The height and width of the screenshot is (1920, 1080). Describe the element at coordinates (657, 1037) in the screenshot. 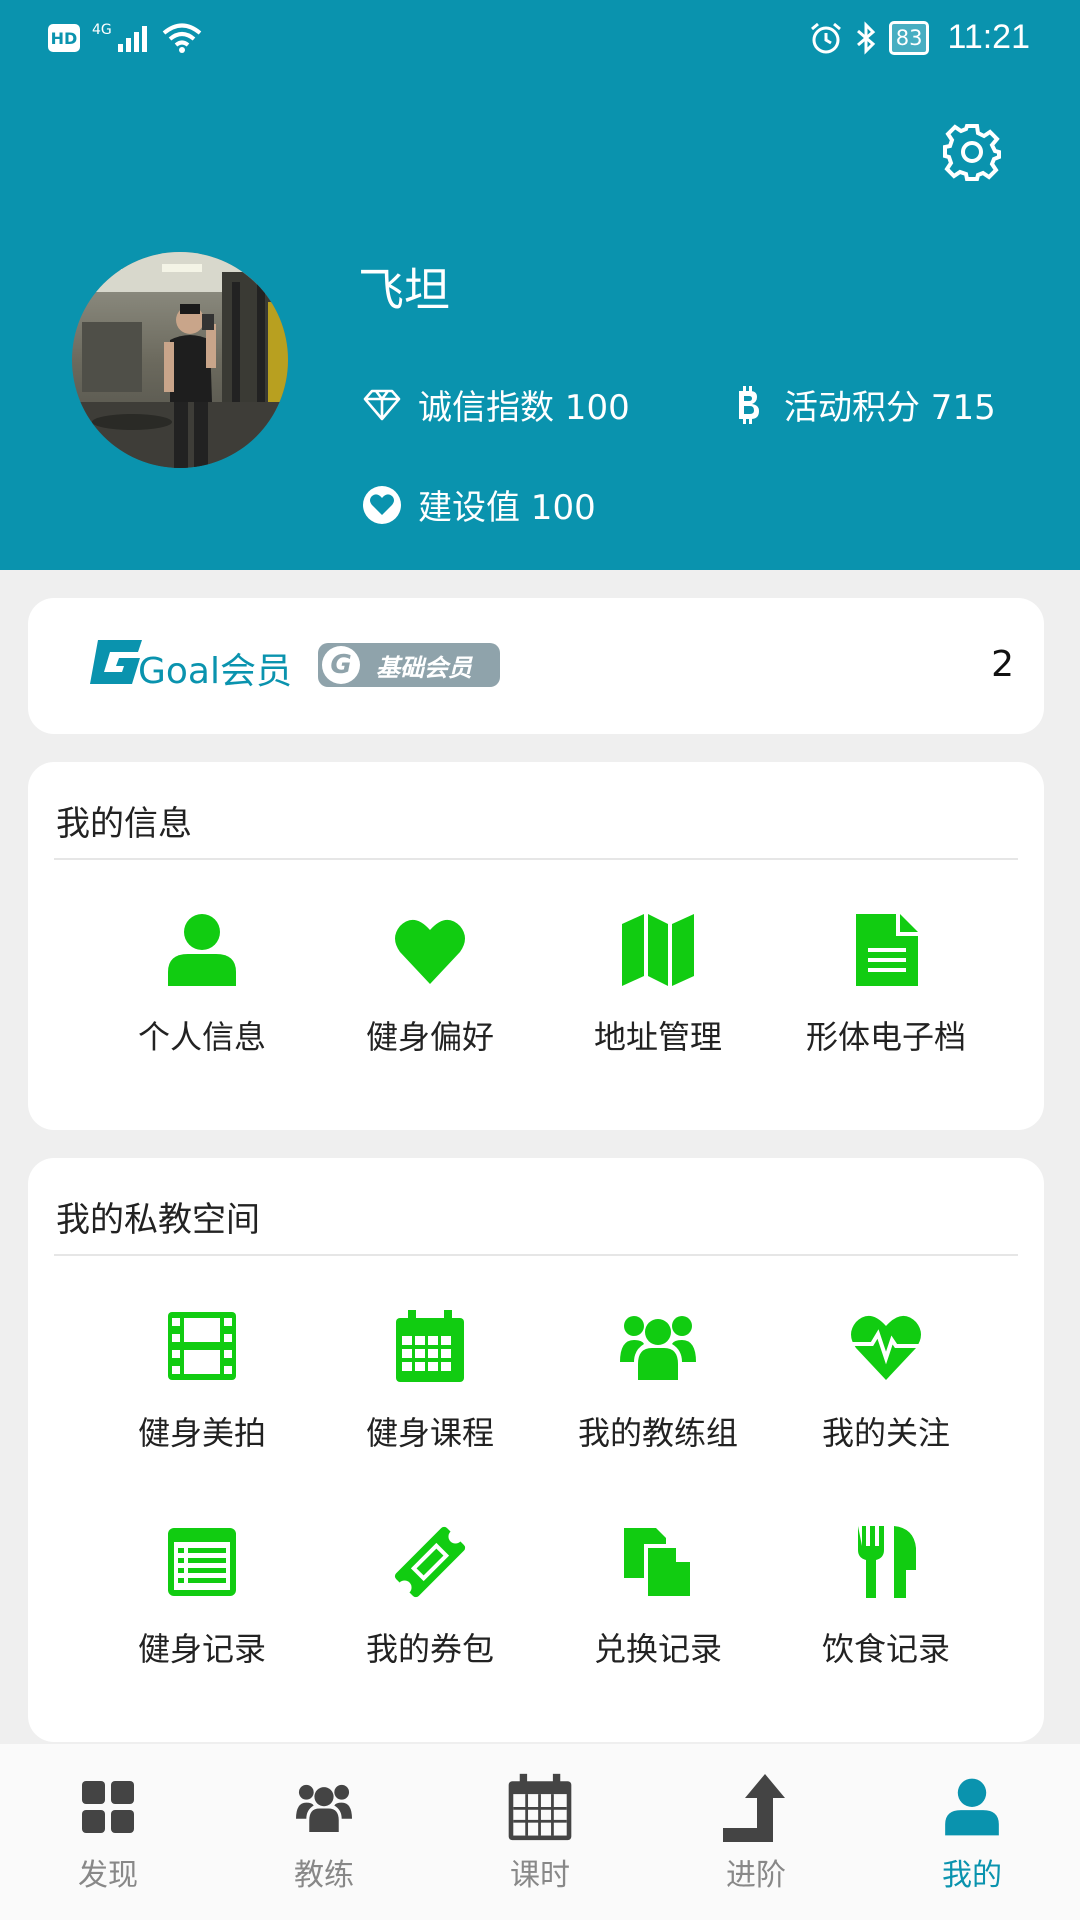

I see `address-manage-label: 地址管理` at that location.